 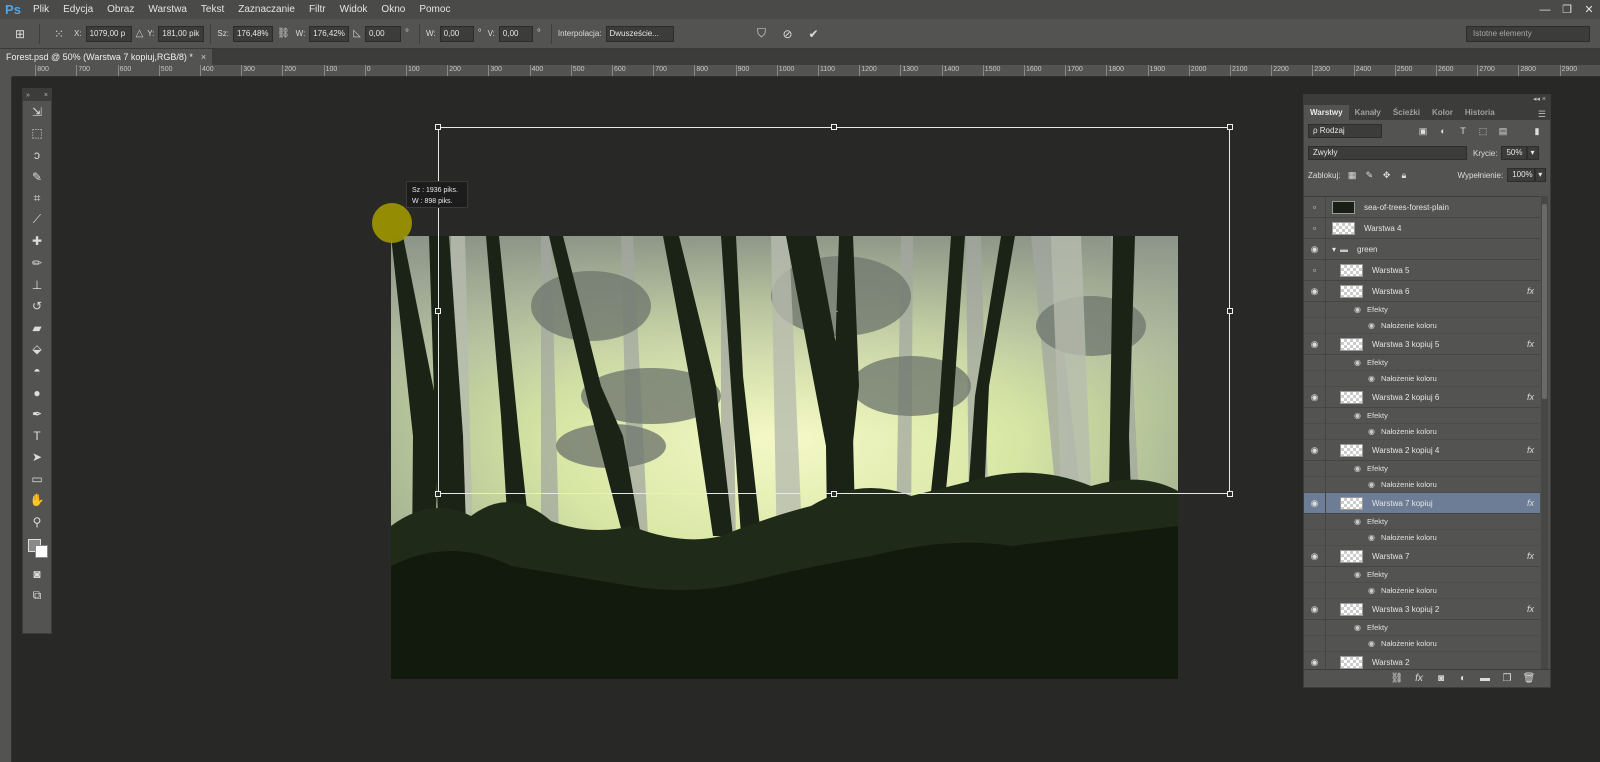 What do you see at coordinates (1480, 112) in the screenshot?
I see `tab-historia: Historia` at bounding box center [1480, 112].